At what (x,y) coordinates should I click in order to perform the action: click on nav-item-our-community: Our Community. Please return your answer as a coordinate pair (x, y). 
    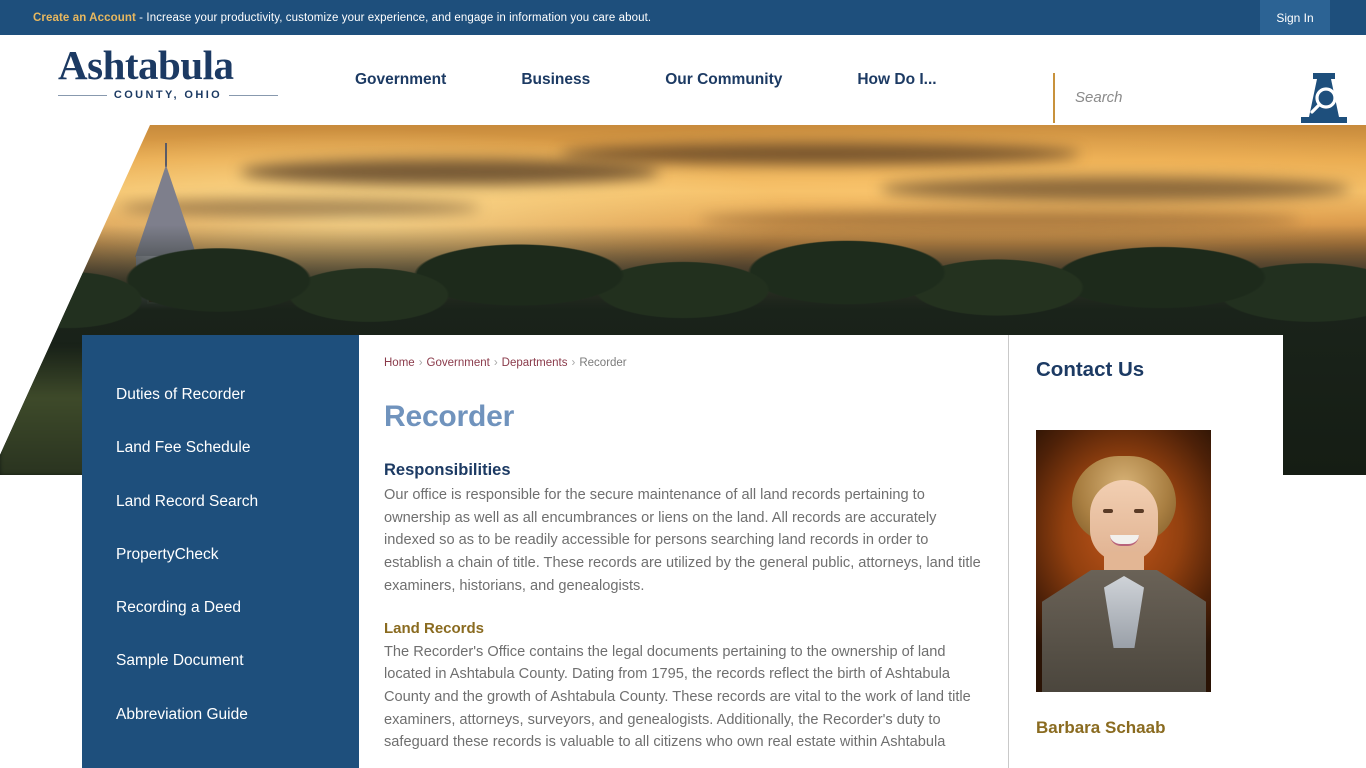
    Looking at the image, I should click on (723, 80).